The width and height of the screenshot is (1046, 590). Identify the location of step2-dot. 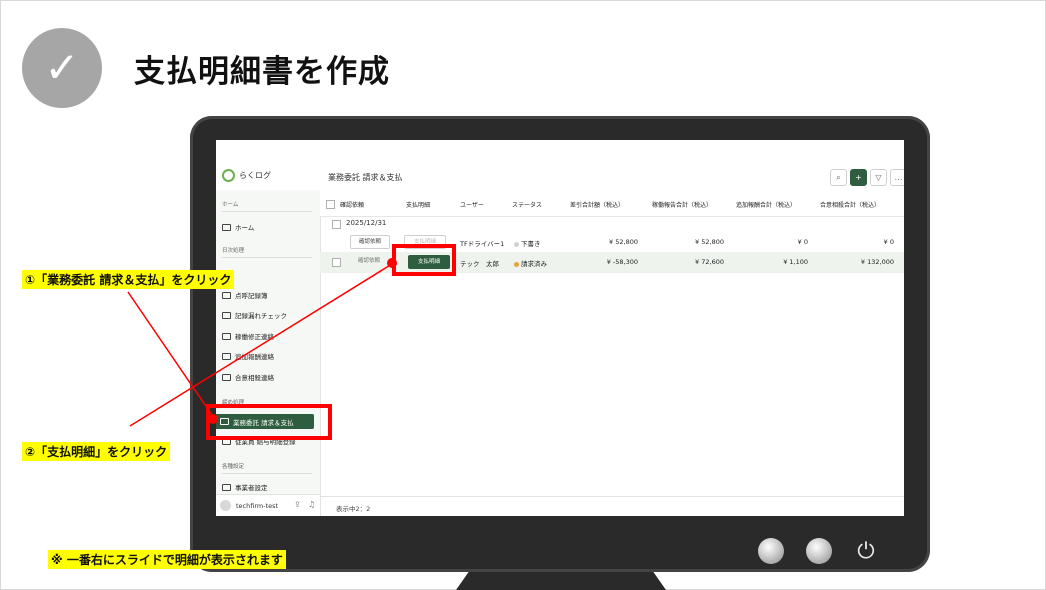
(392, 263).